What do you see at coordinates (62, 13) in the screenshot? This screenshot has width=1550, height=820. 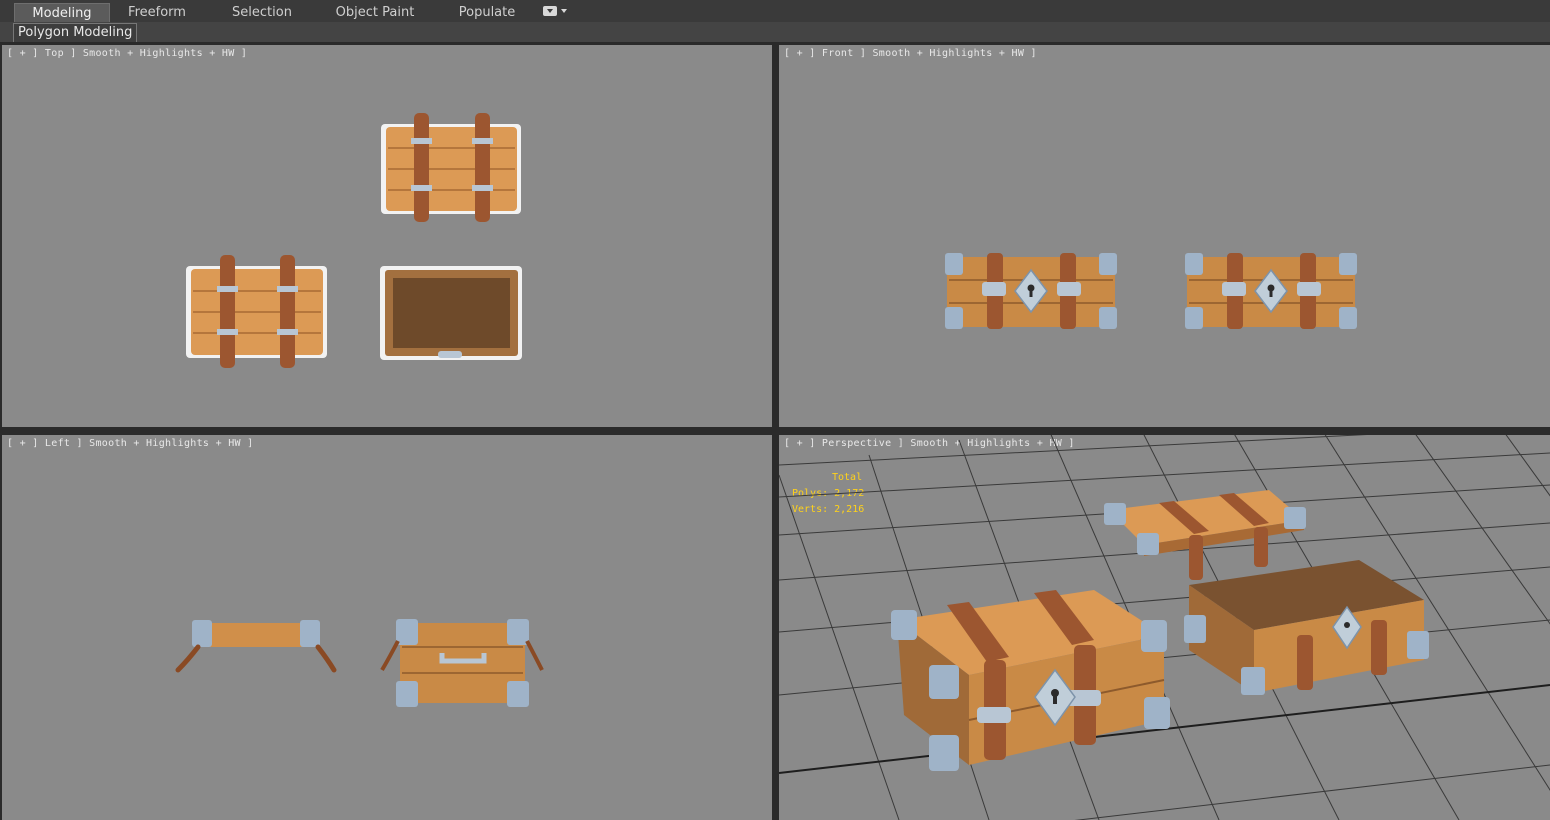 I see `tab-modeling: Modeling` at bounding box center [62, 13].